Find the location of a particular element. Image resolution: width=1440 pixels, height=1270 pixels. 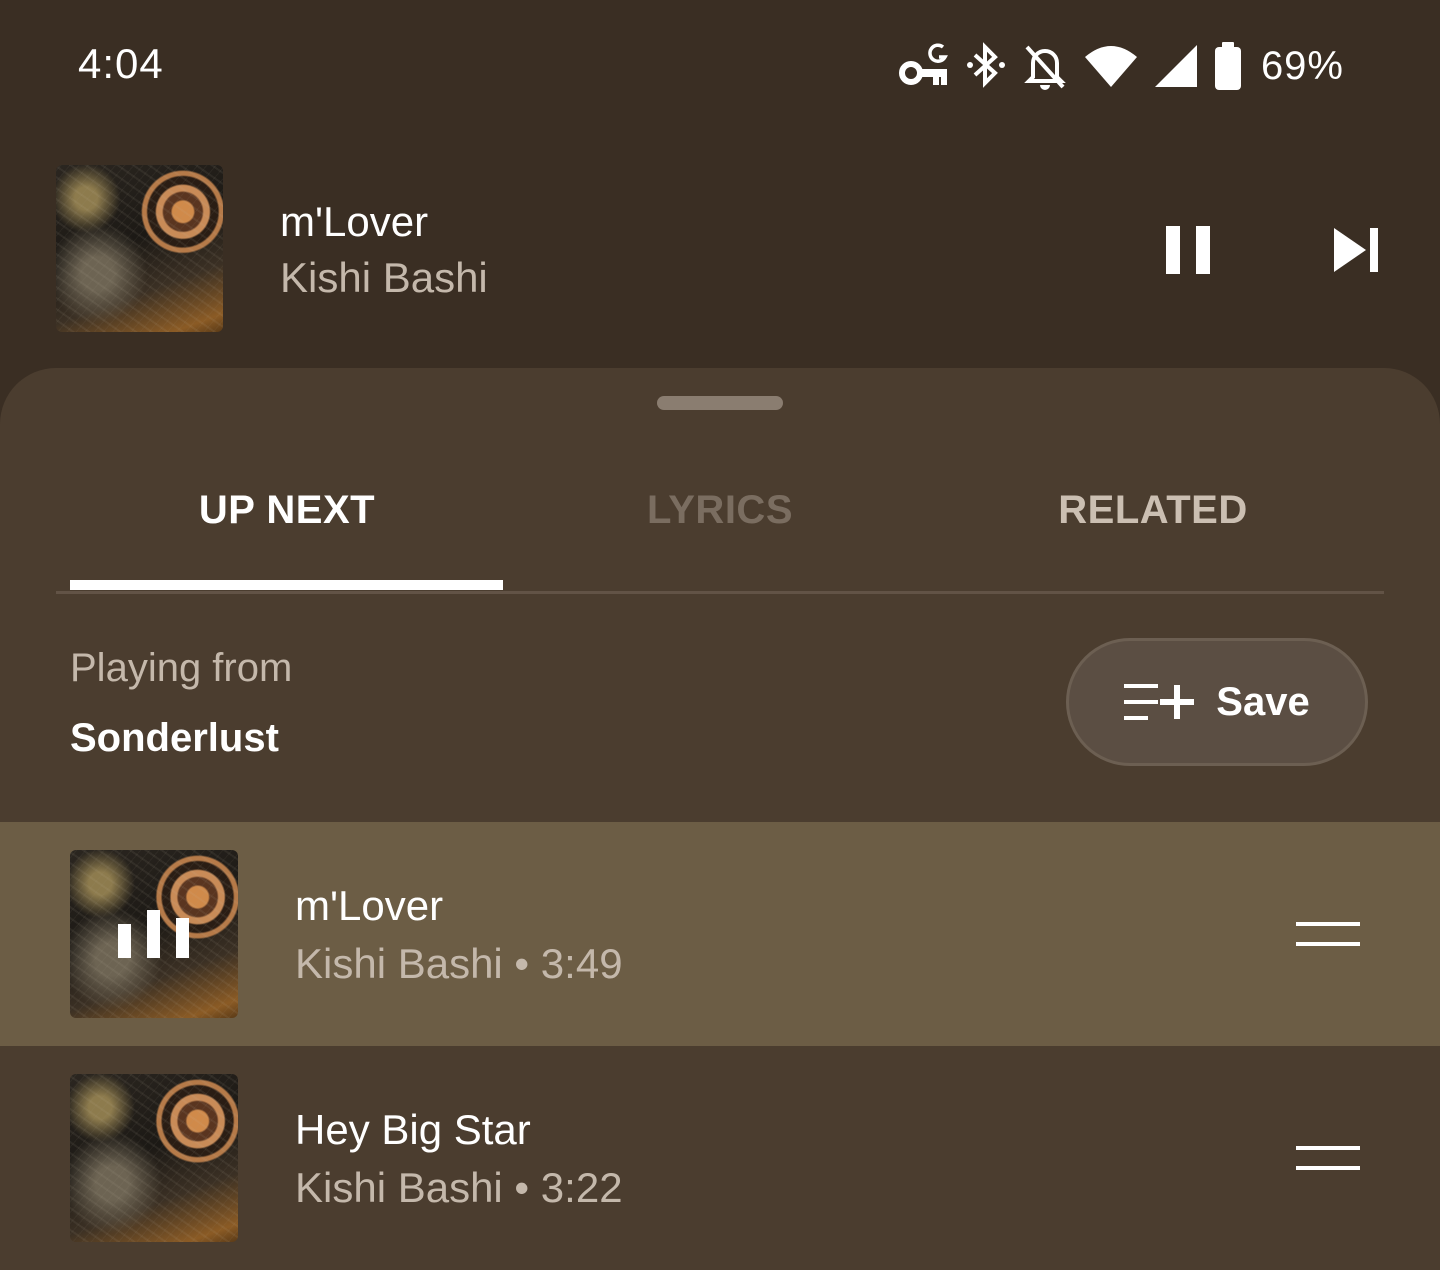

status-icons: 69% is located at coordinates (1121, 66).